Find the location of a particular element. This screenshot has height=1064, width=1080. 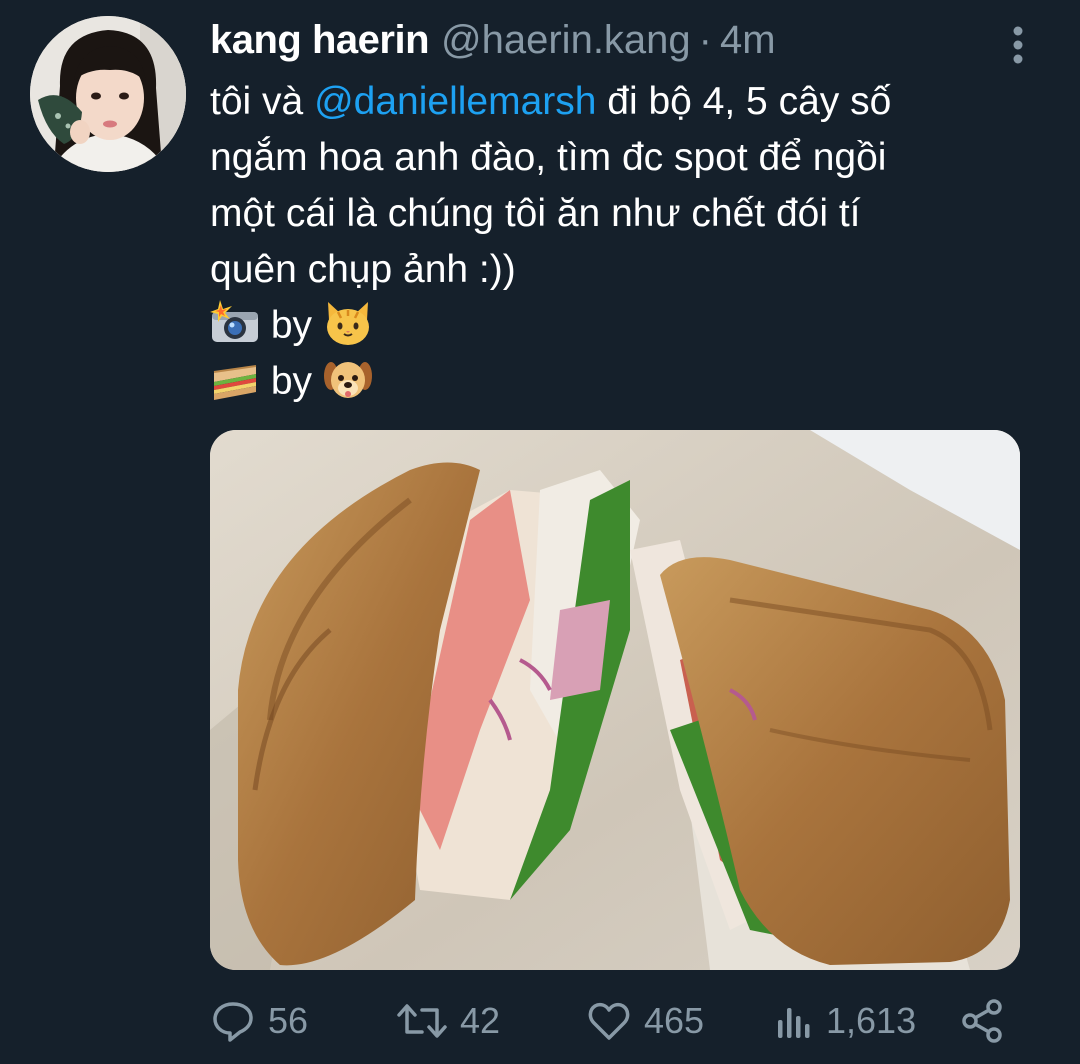

retweet-icon is located at coordinates (422, 1021).